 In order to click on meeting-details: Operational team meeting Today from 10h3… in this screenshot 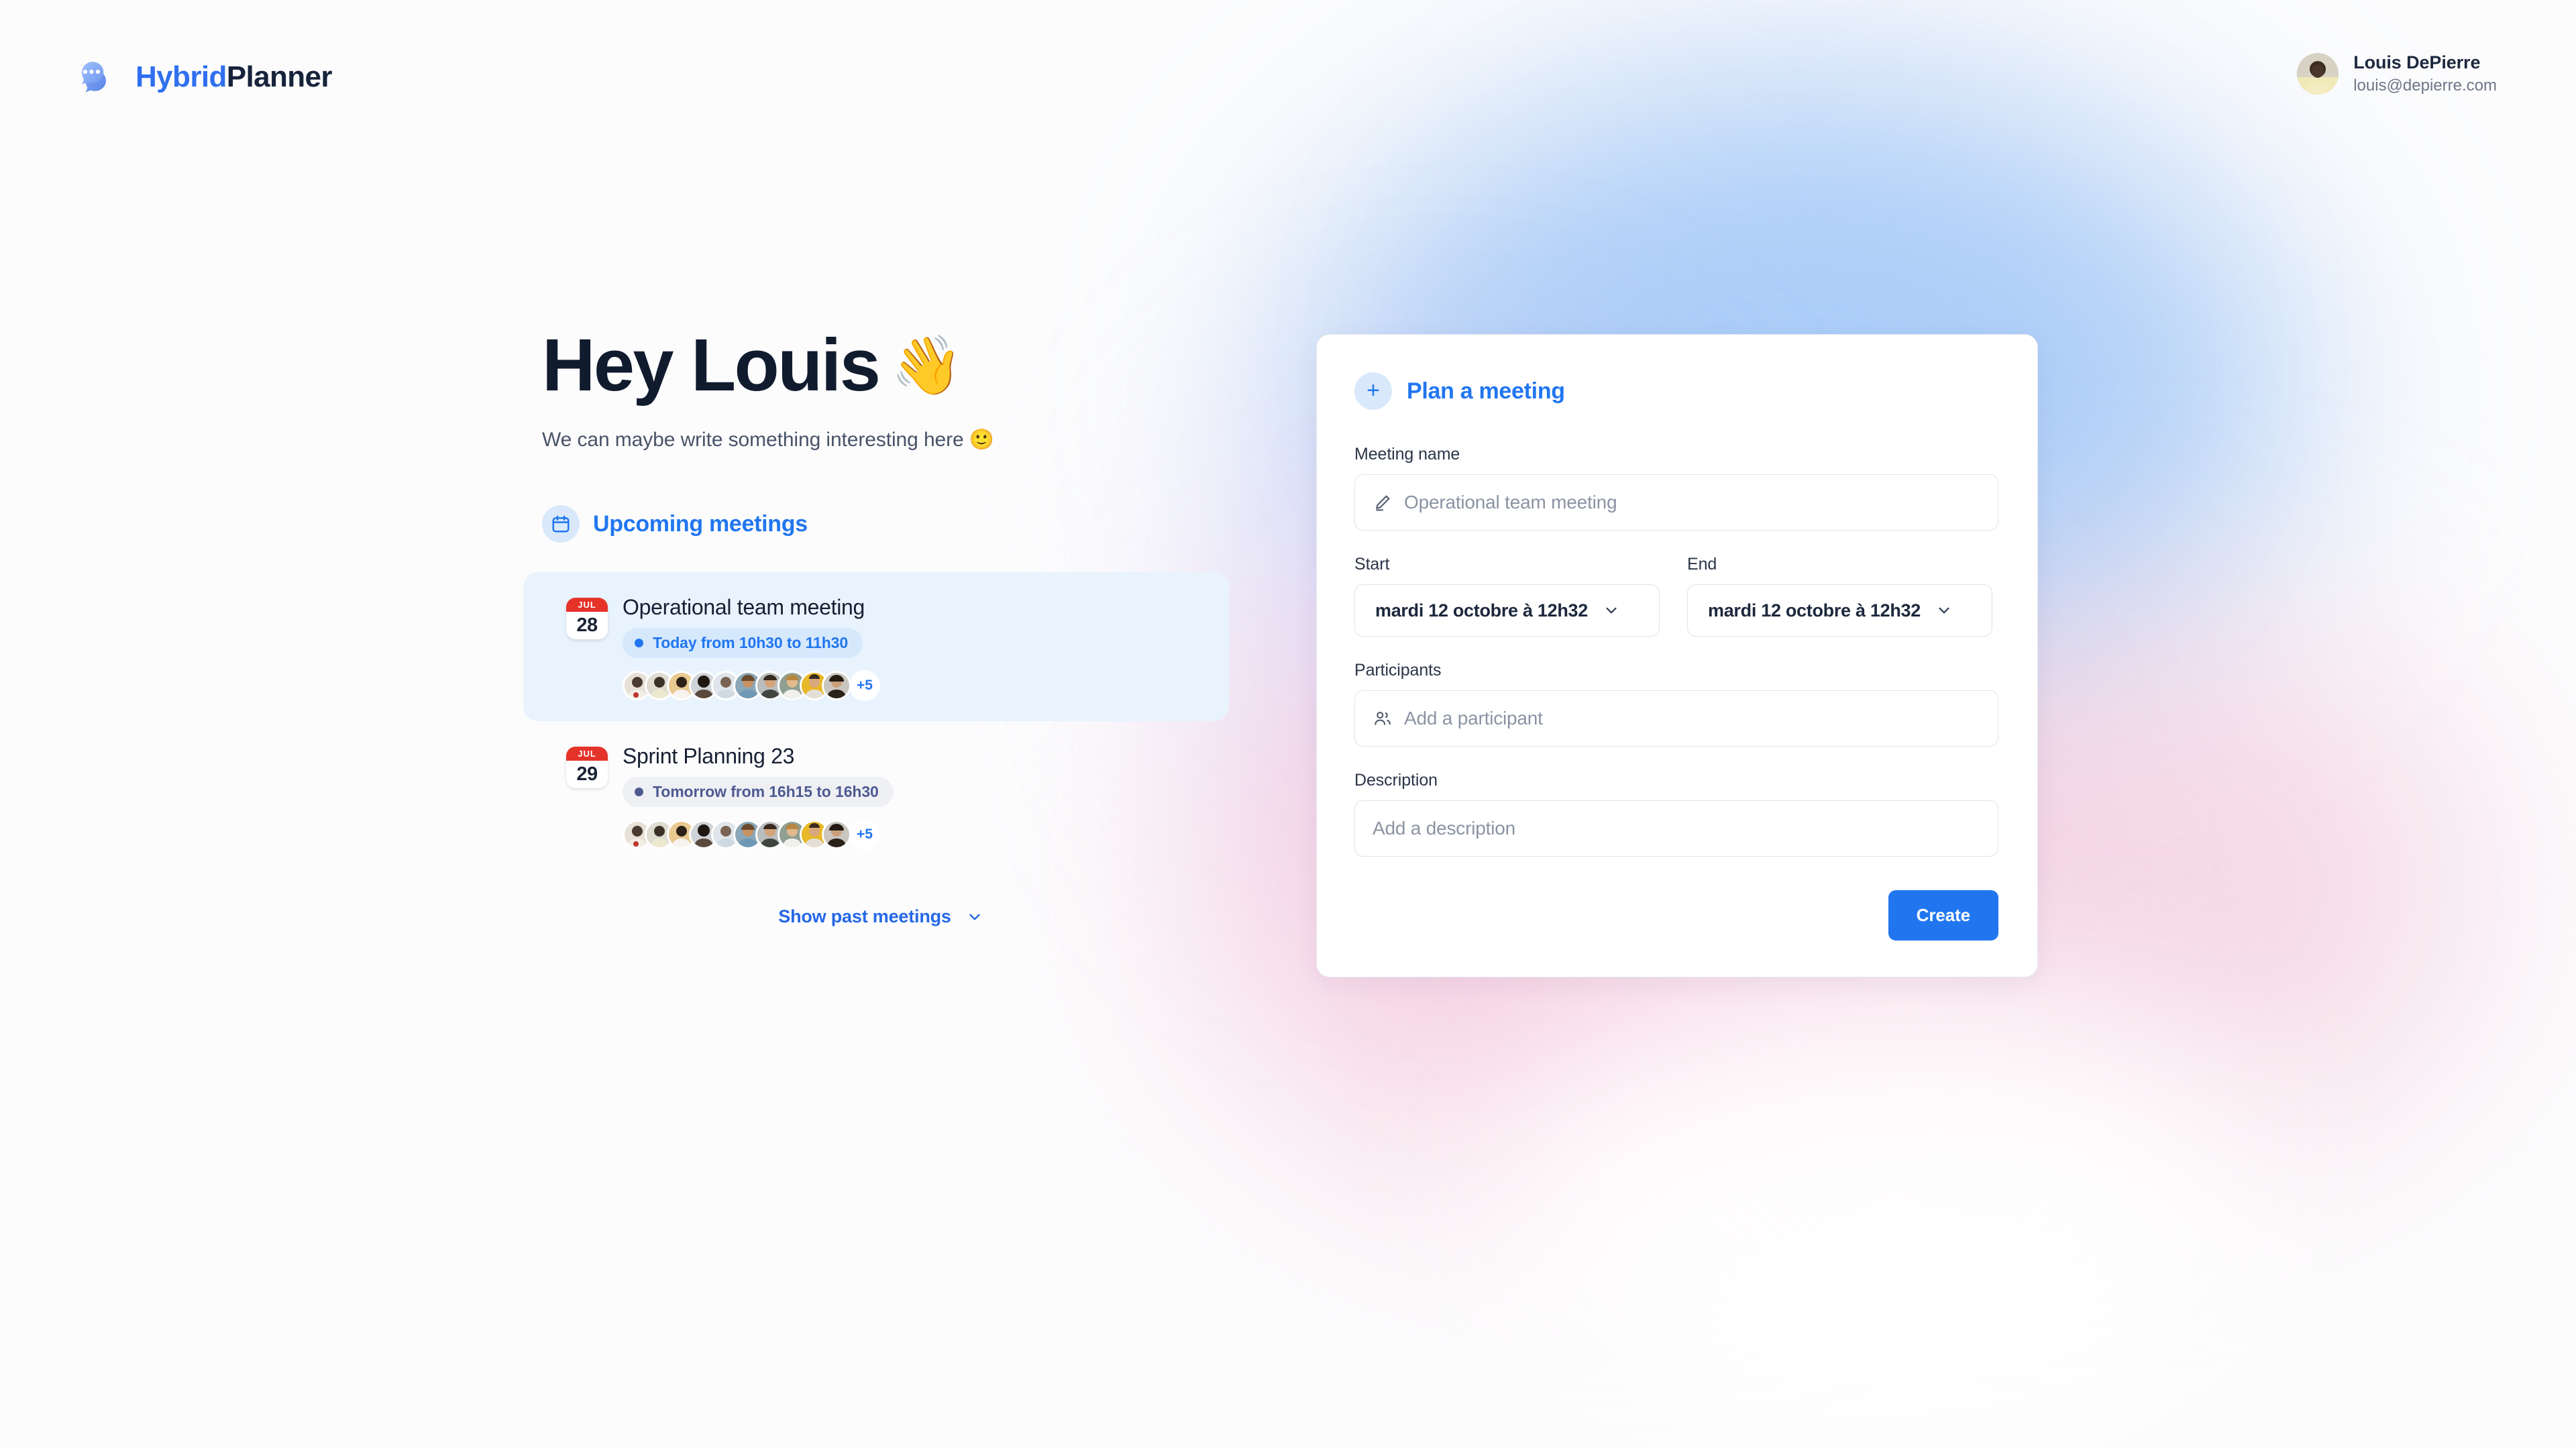, I will do `click(751, 648)`.